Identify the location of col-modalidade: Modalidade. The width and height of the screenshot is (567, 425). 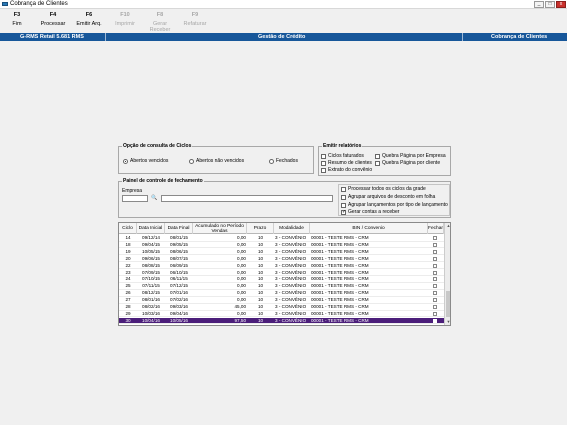
(292, 228).